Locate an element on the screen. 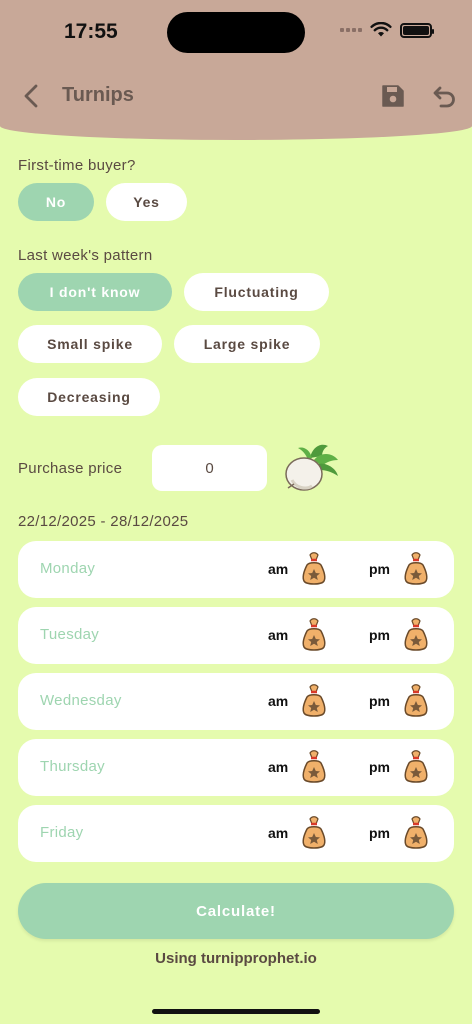  day-card-monday: Monday am pm is located at coordinates (236, 569).